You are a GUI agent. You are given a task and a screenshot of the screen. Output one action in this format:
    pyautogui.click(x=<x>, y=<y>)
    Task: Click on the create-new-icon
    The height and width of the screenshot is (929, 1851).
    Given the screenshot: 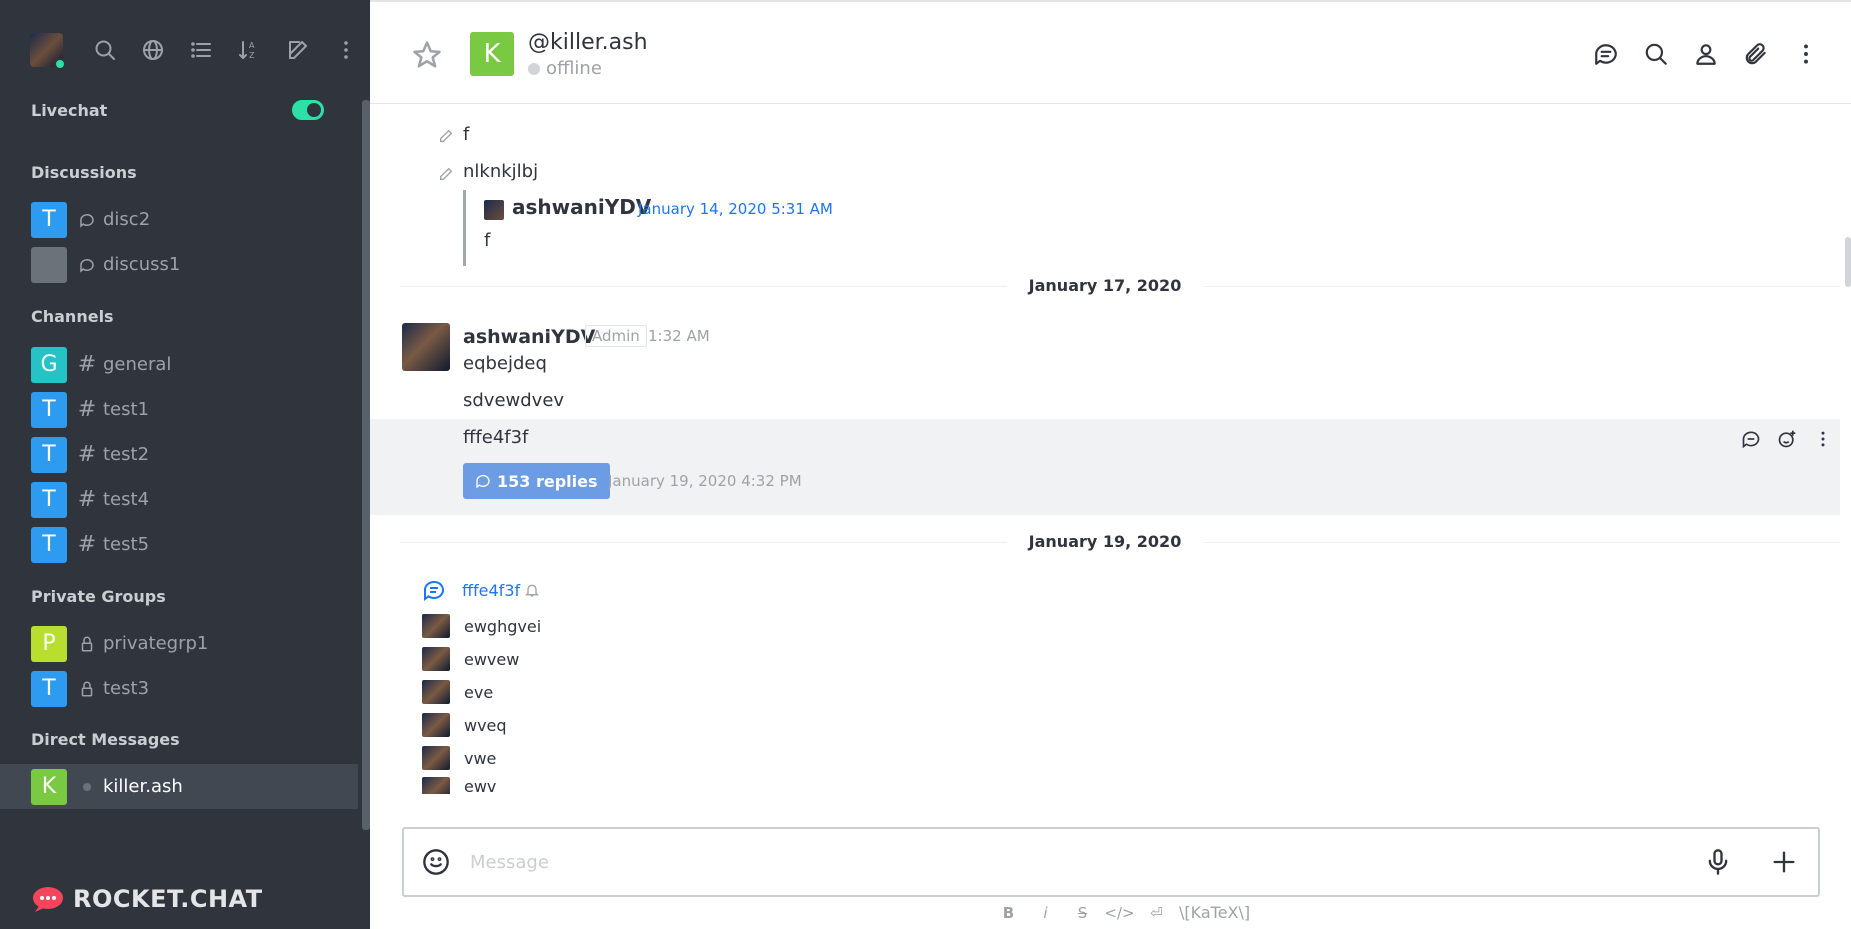 What is the action you would take?
    pyautogui.click(x=298, y=50)
    